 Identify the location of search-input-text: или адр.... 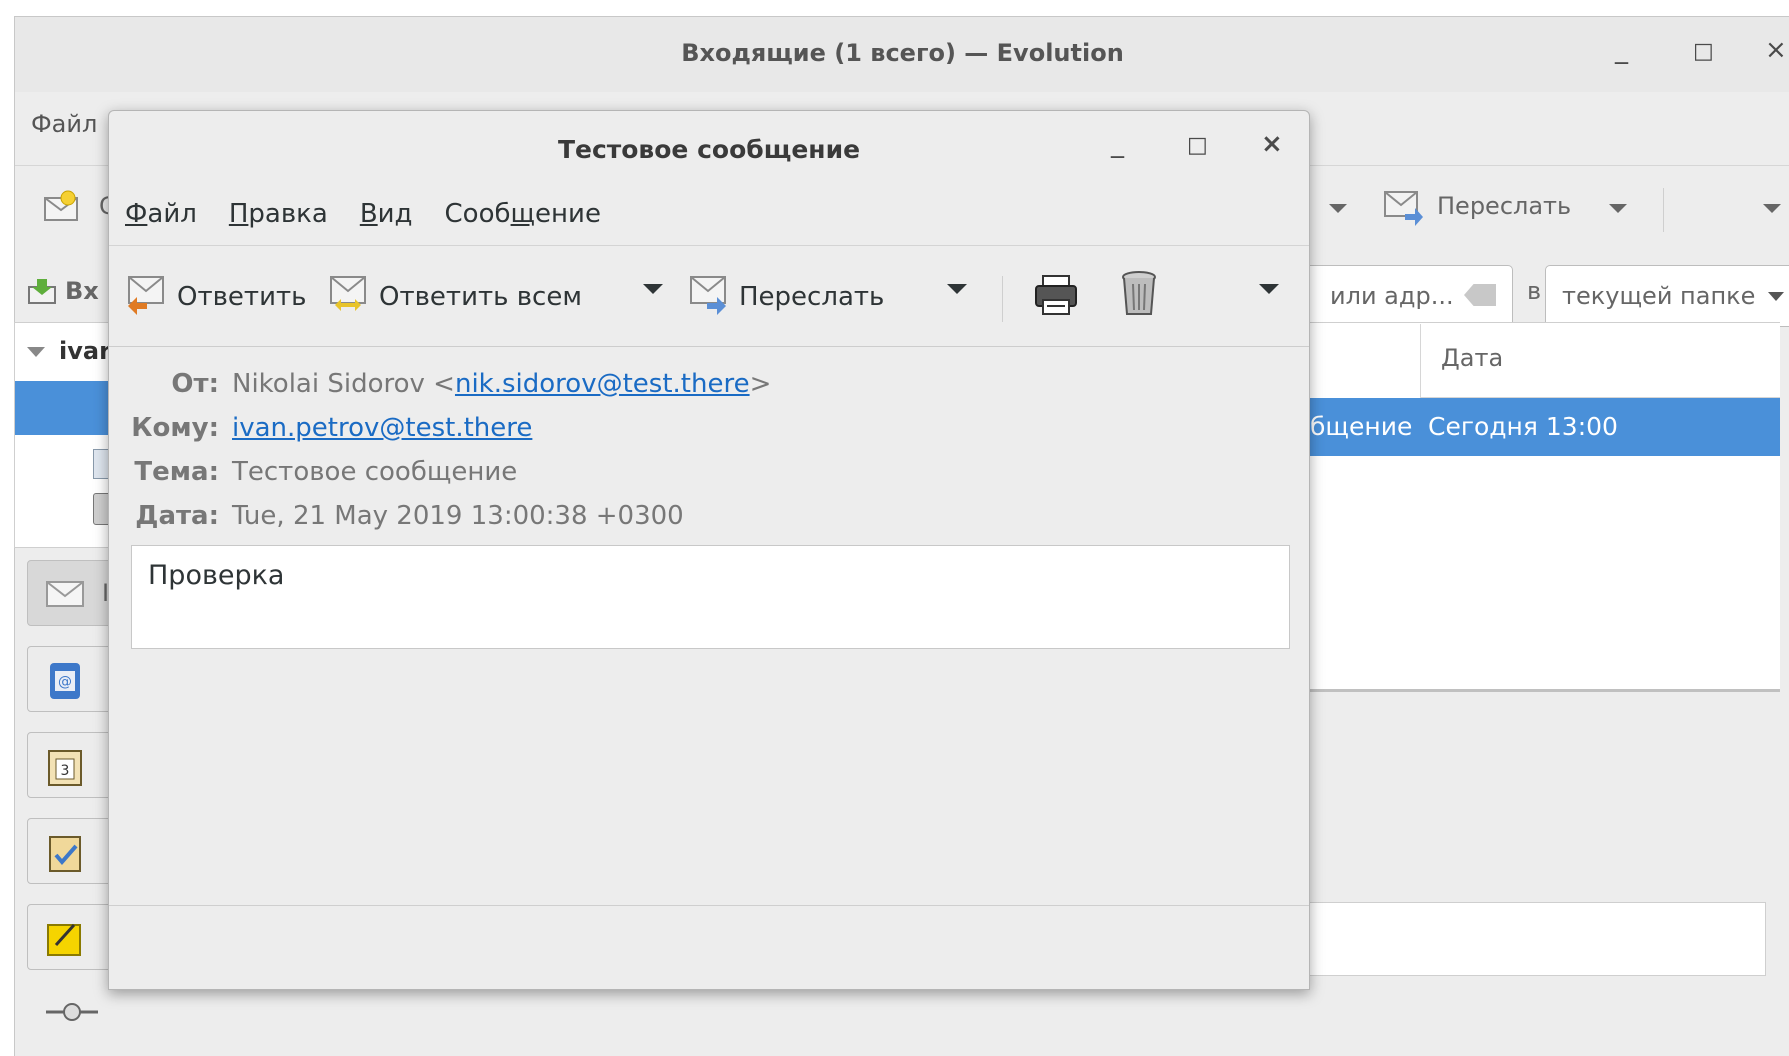
(1392, 296).